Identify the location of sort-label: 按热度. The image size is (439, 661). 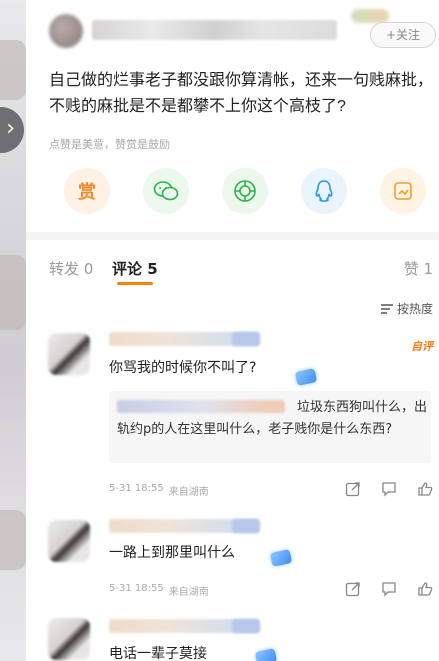
(414, 309).